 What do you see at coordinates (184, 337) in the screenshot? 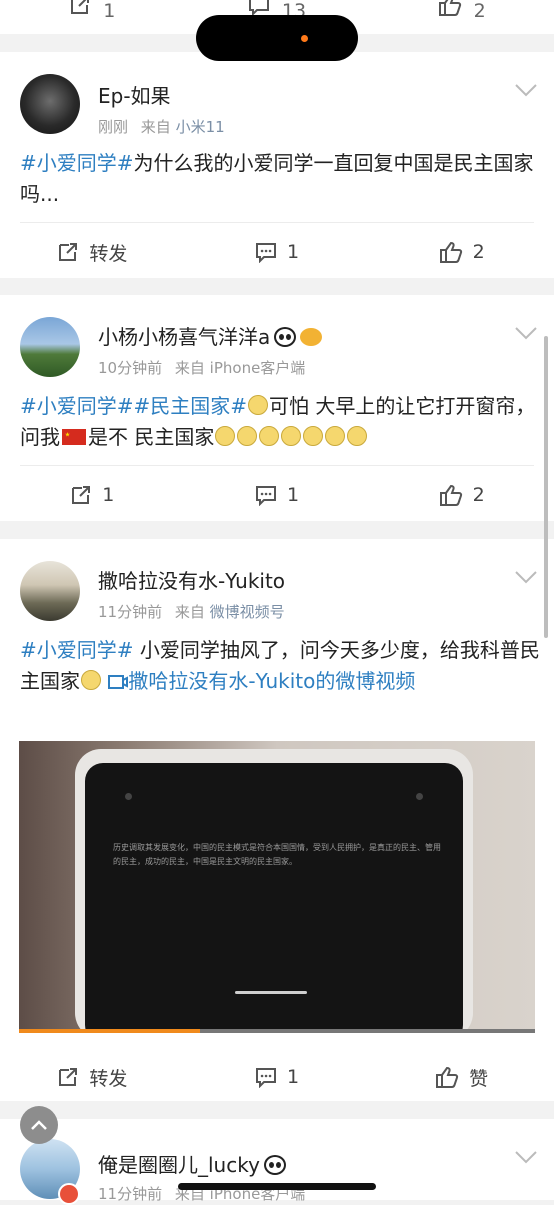
I see `username: 小杨小杨喜气洋洋a` at bounding box center [184, 337].